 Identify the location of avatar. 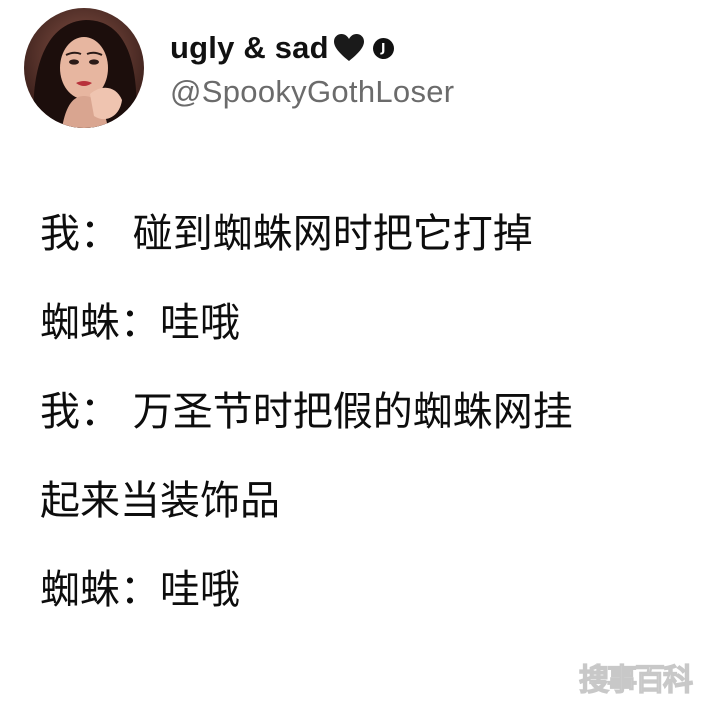
(84, 68).